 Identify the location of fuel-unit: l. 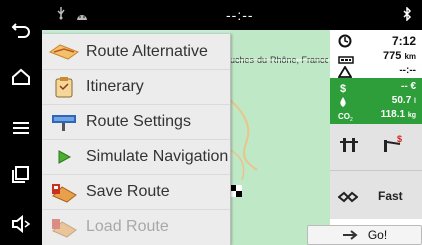
(415, 101).